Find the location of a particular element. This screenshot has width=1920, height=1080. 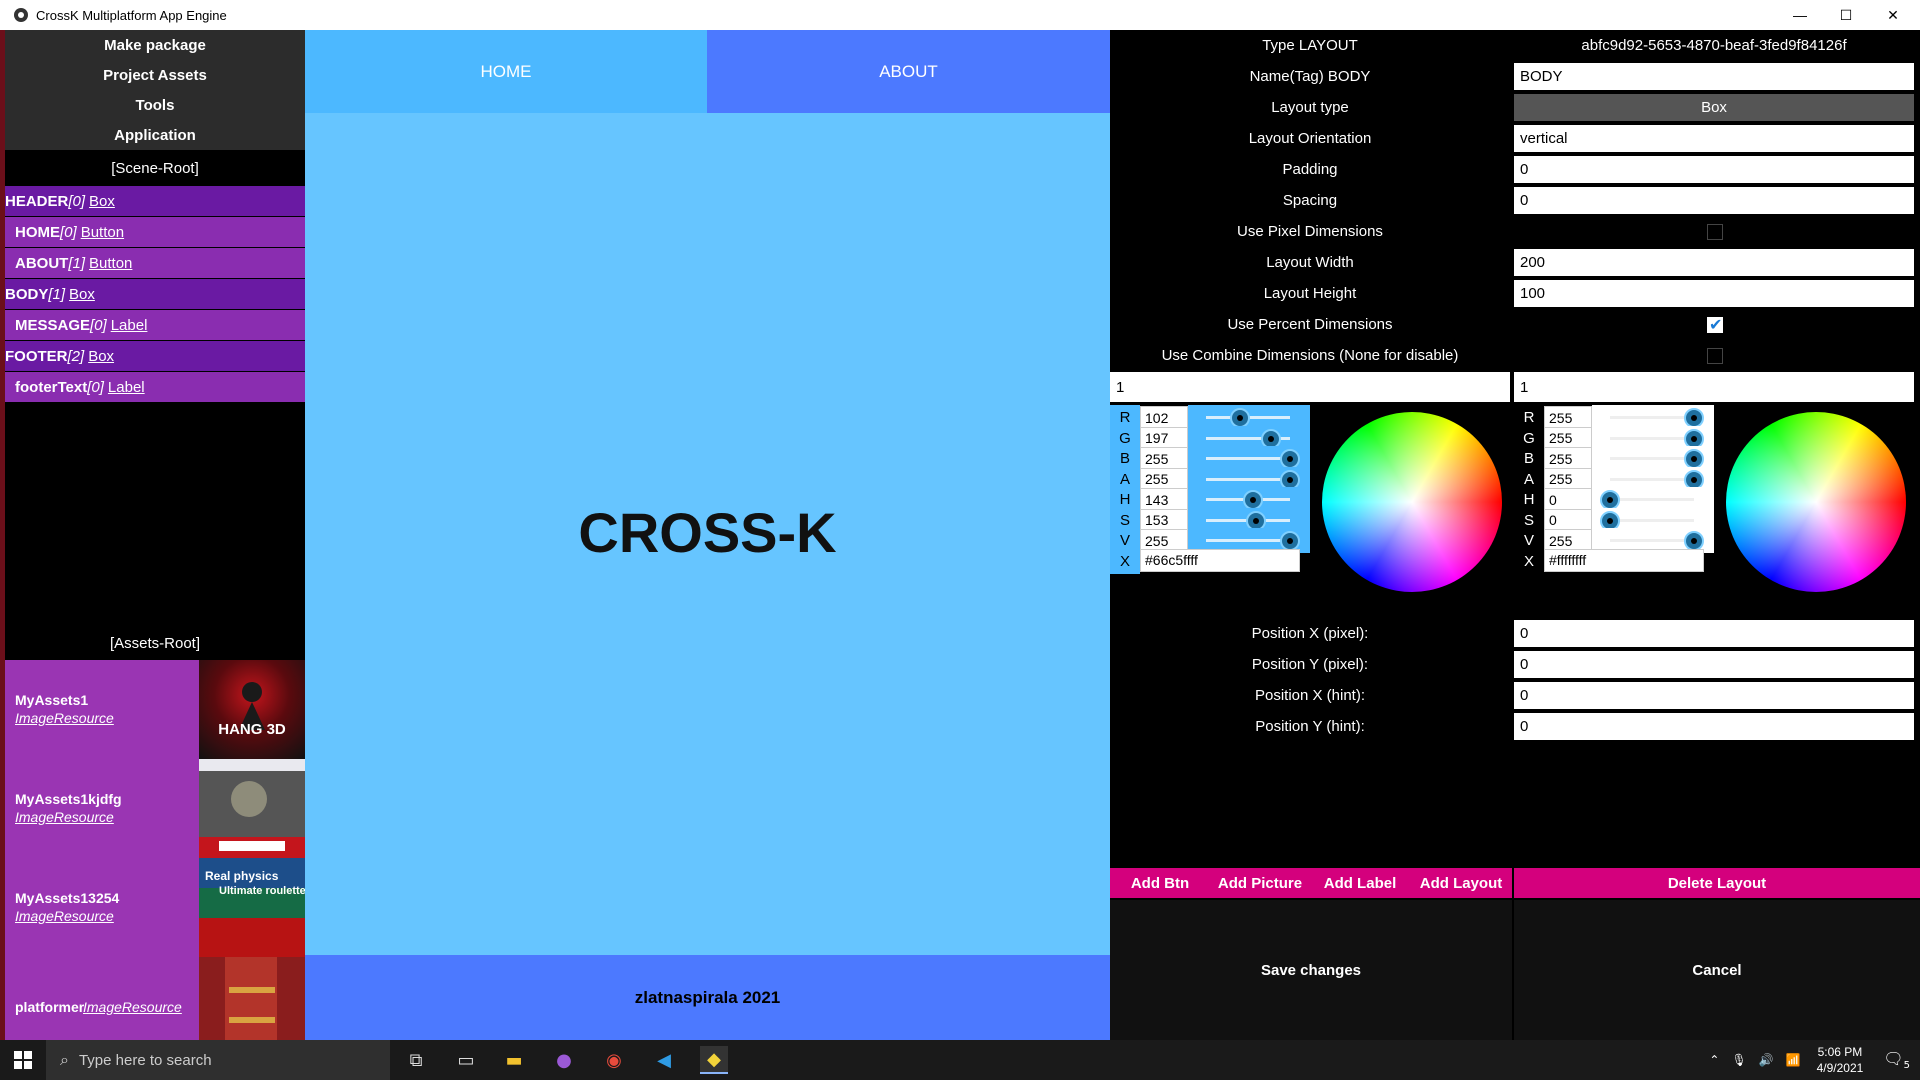

volume-icon: 🔊 is located at coordinates (1766, 1060).